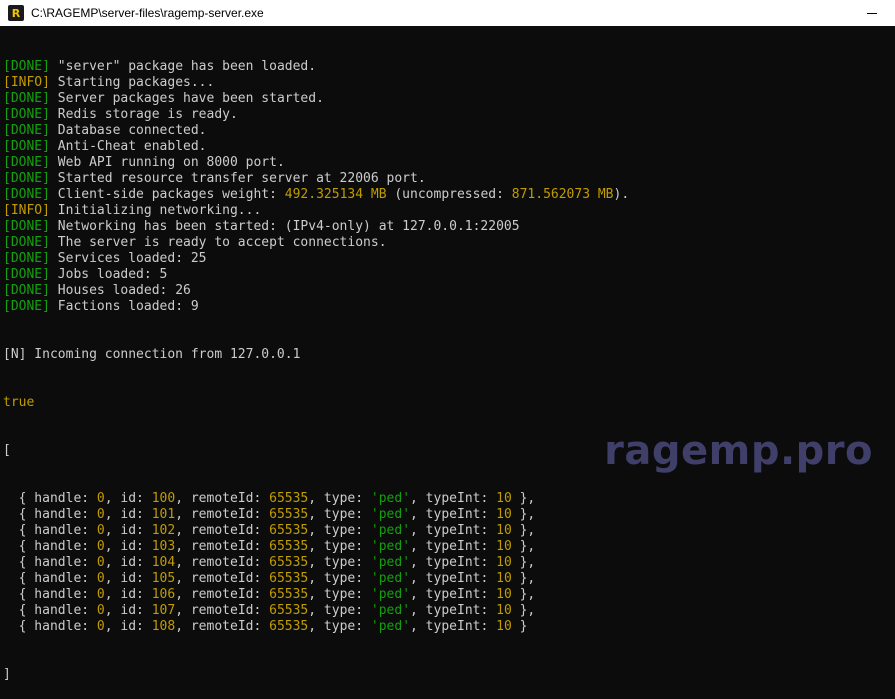 This screenshot has width=895, height=699. I want to click on log-message: Server packages have been started., so click(186, 98).